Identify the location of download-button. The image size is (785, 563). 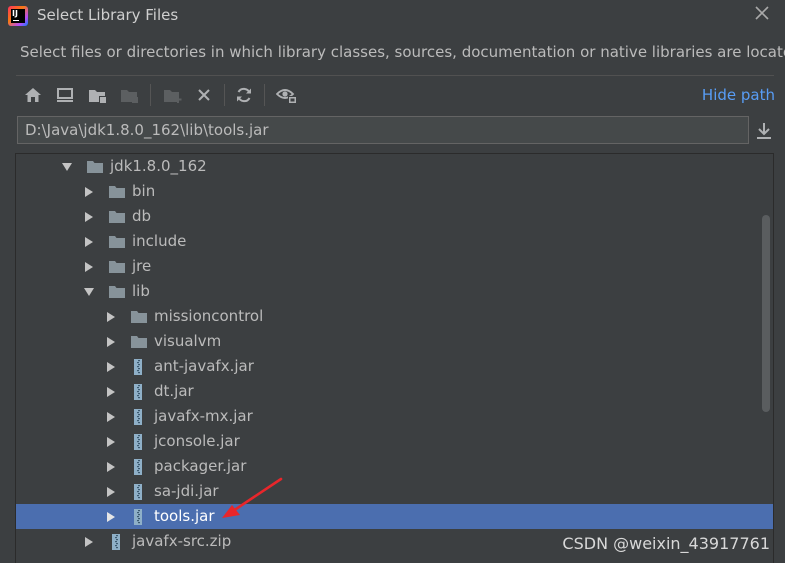
(764, 131).